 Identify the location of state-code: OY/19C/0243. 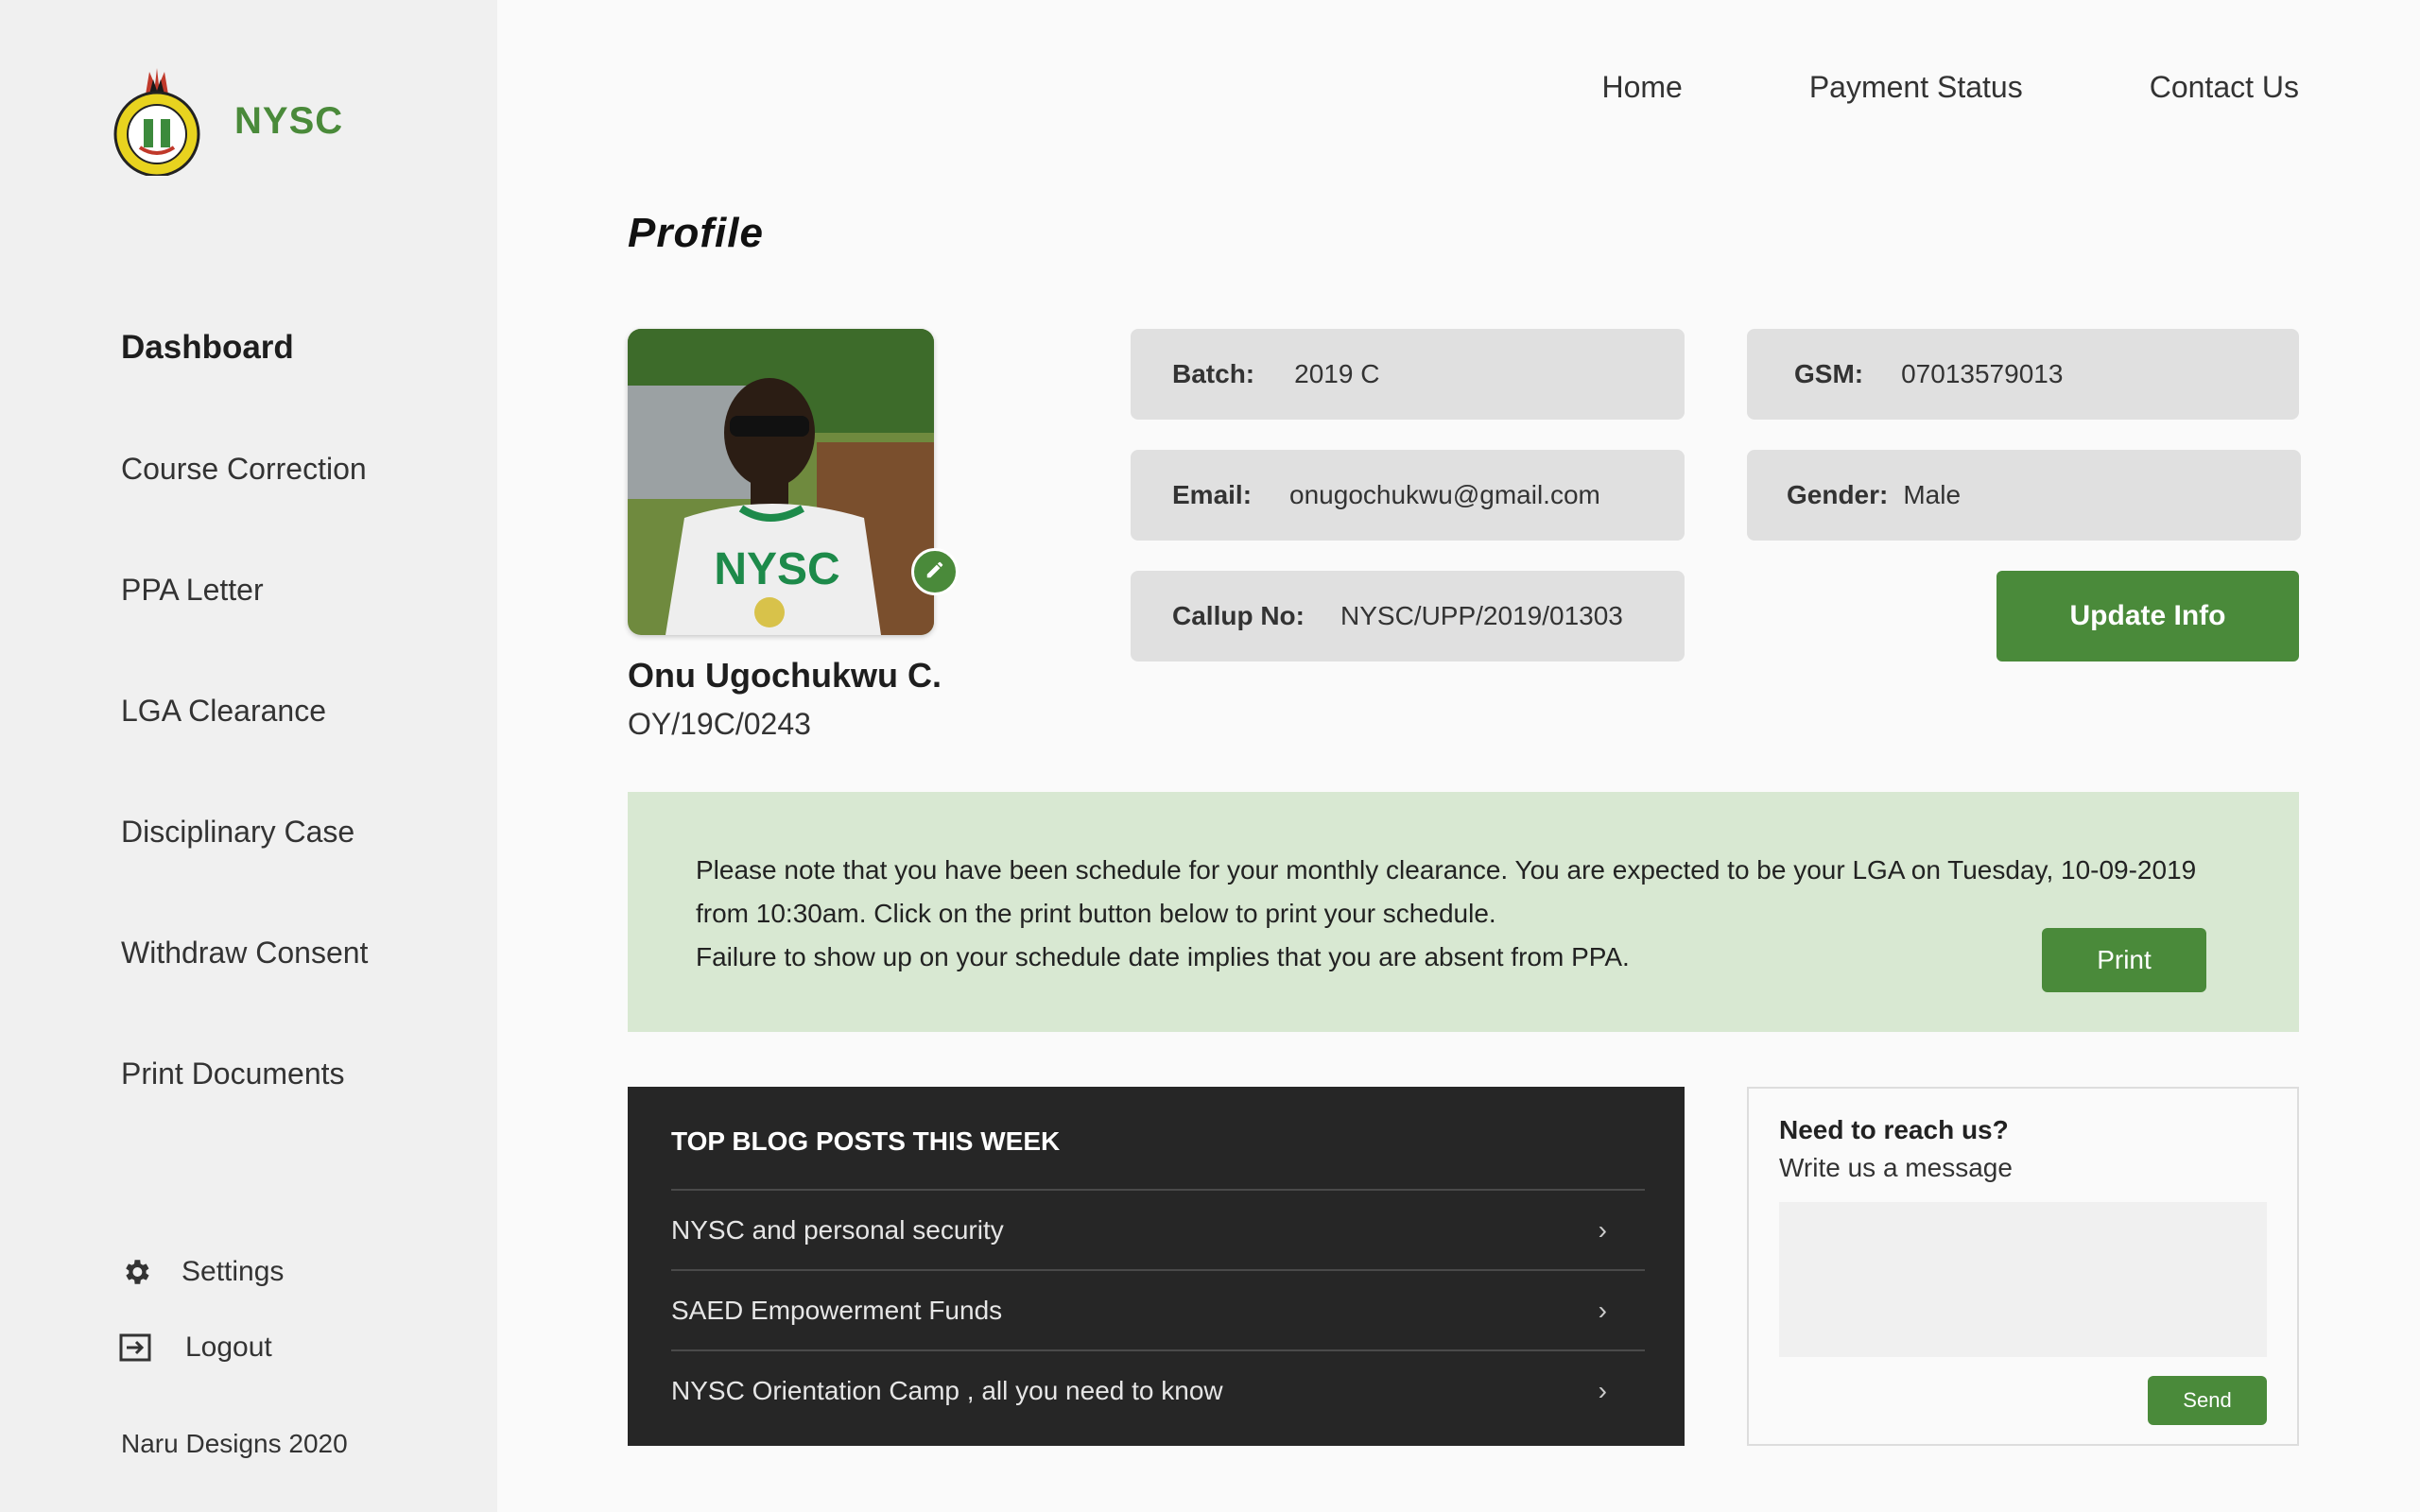
(719, 724).